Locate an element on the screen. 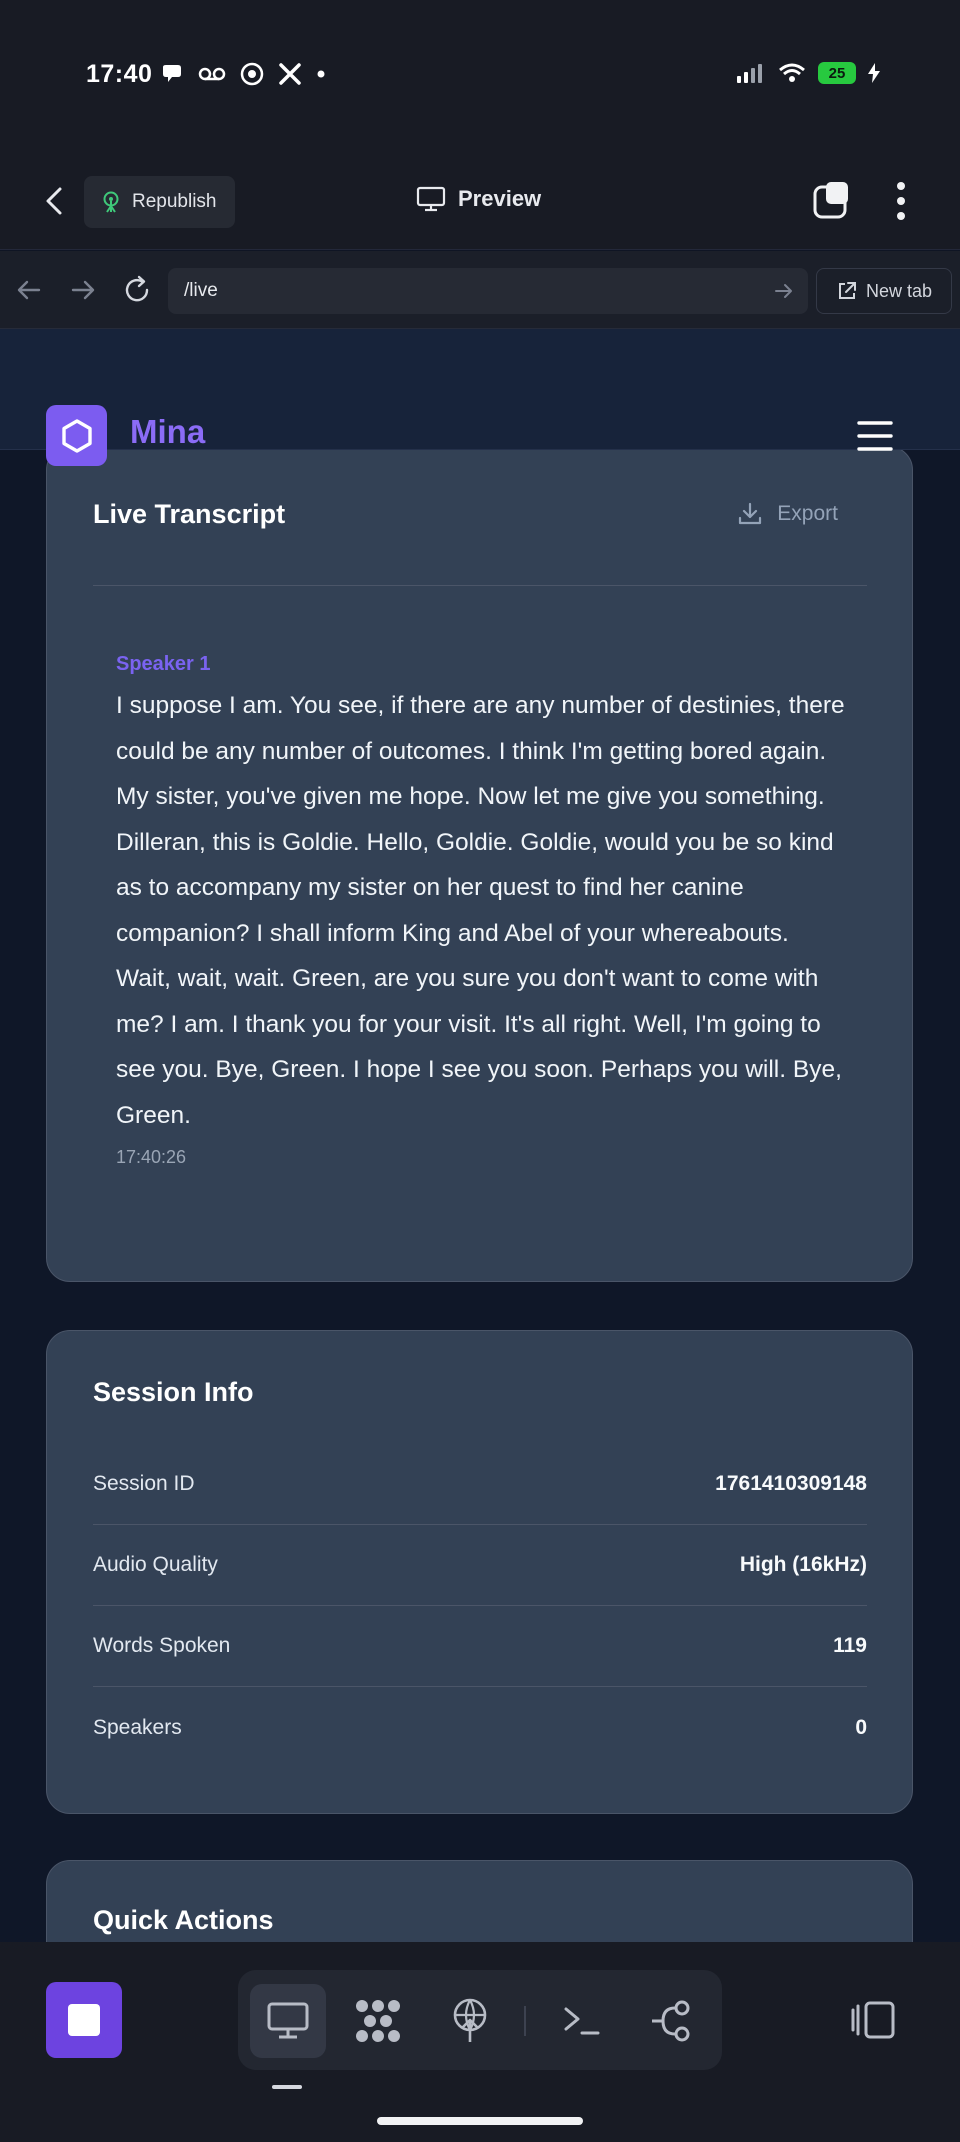 The image size is (960, 2142). status-notification-icons is located at coordinates (243, 74).